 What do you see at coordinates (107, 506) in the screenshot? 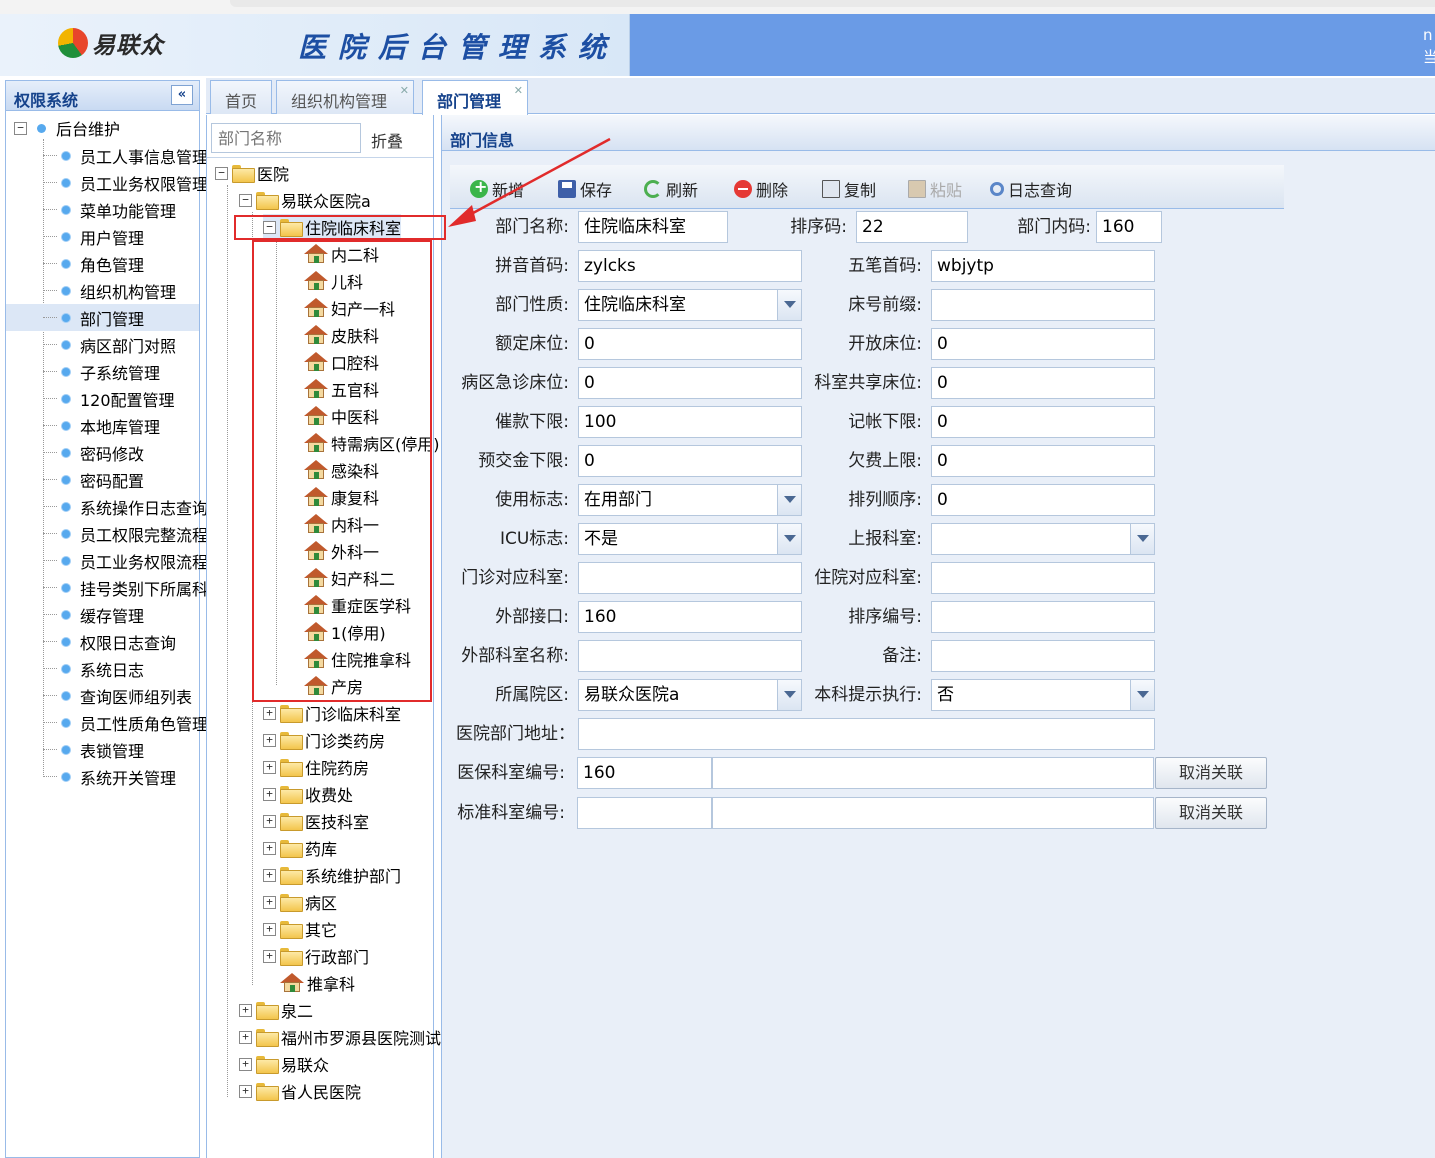
I see `nav-item: 系统操作日志查询` at bounding box center [107, 506].